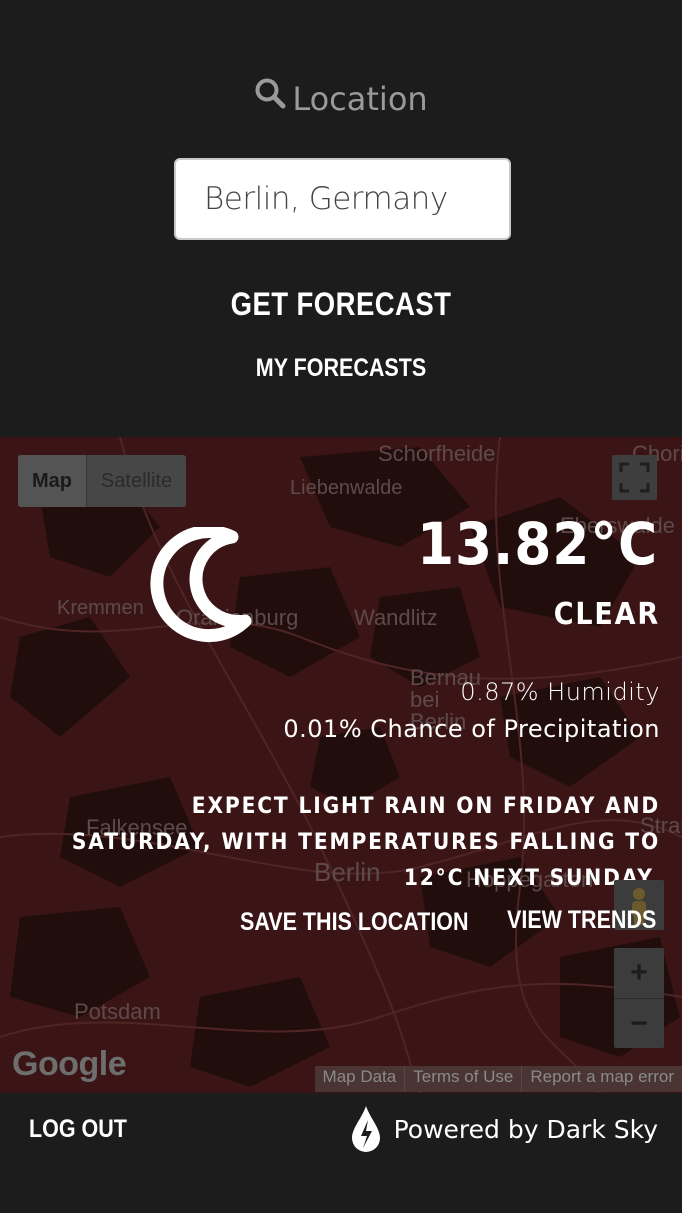 The width and height of the screenshot is (682, 1213). I want to click on location-heading: Location, so click(341, 99).